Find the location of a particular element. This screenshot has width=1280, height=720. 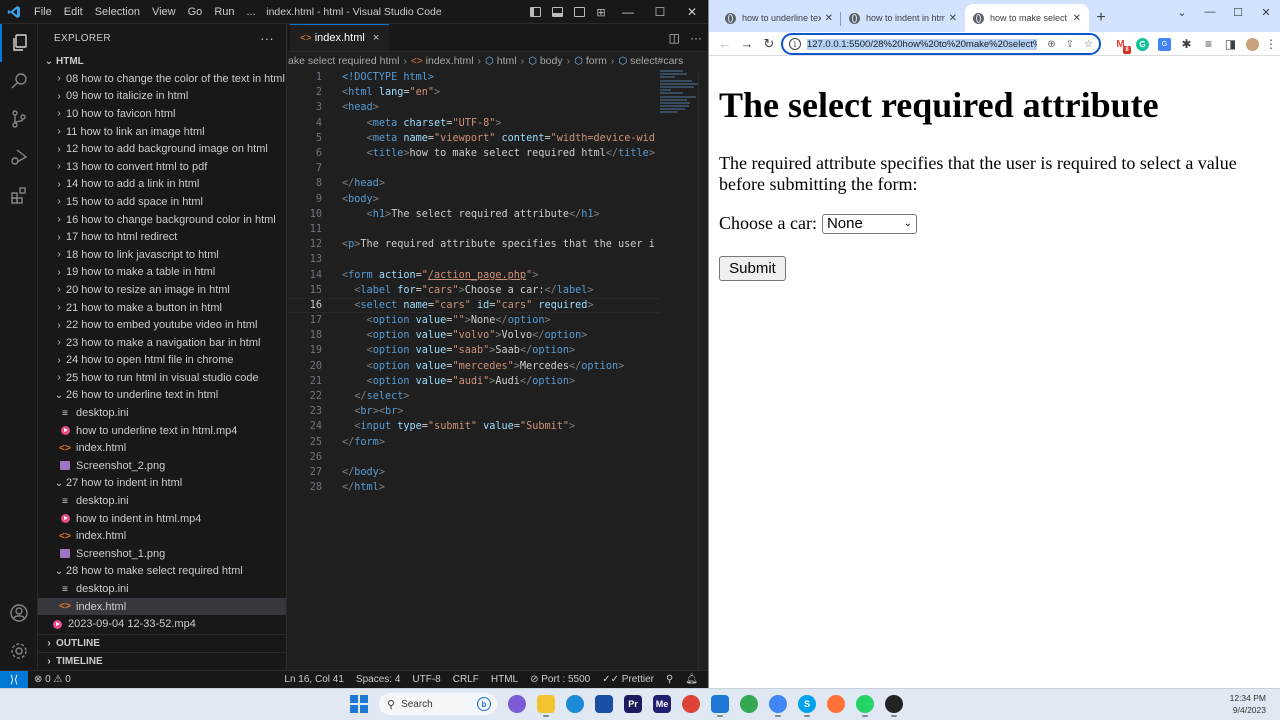

code-line: 14 <form action="/action_page.php"> is located at coordinates (474, 274).